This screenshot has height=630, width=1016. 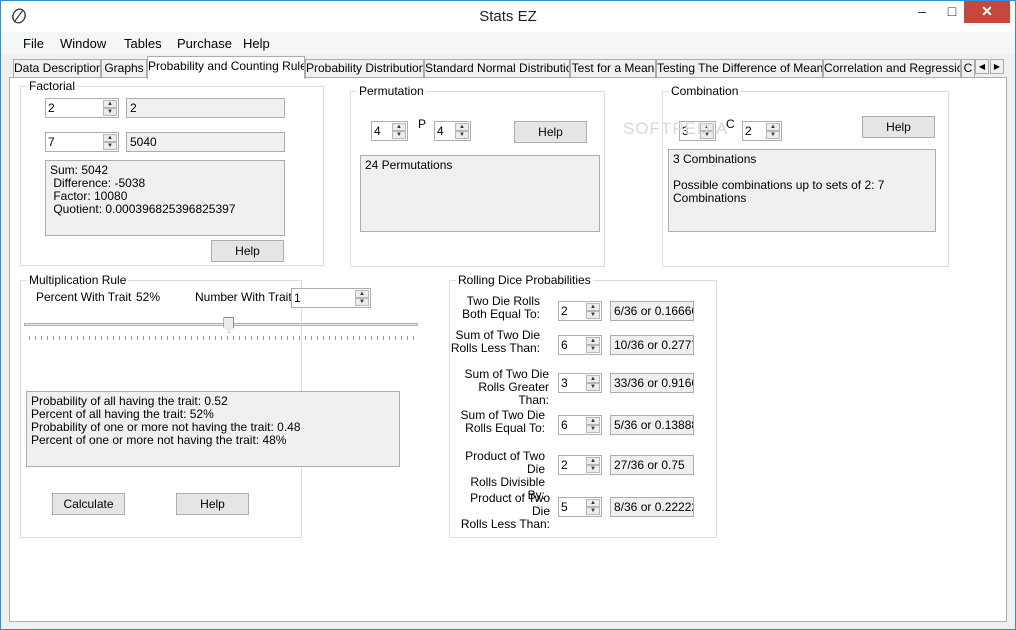 I want to click on tab-probability-distributions: Probability Distributions, so click(x=364, y=68).